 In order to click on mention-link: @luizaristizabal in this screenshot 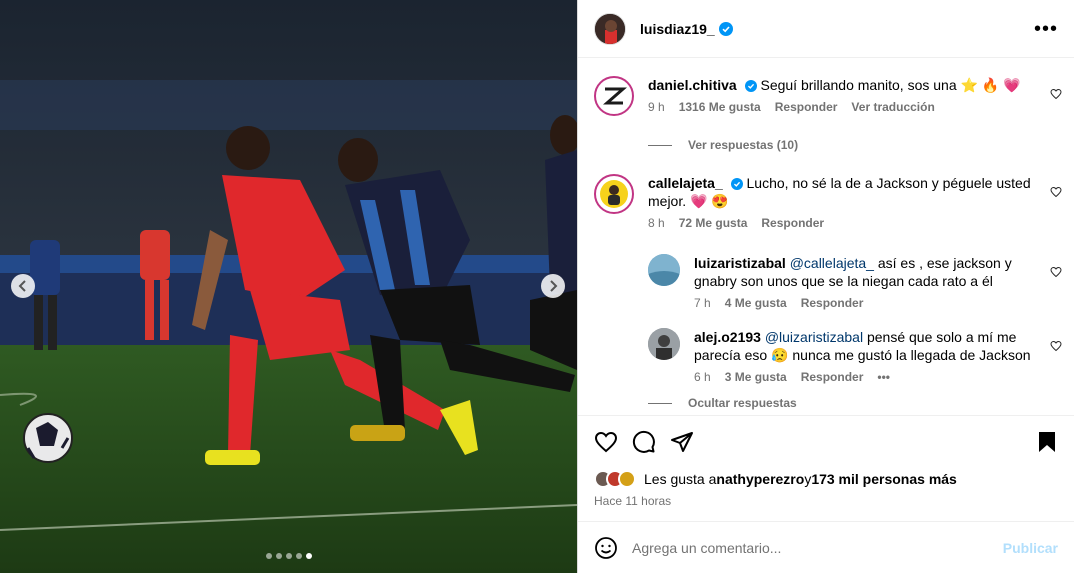, I will do `click(814, 337)`.